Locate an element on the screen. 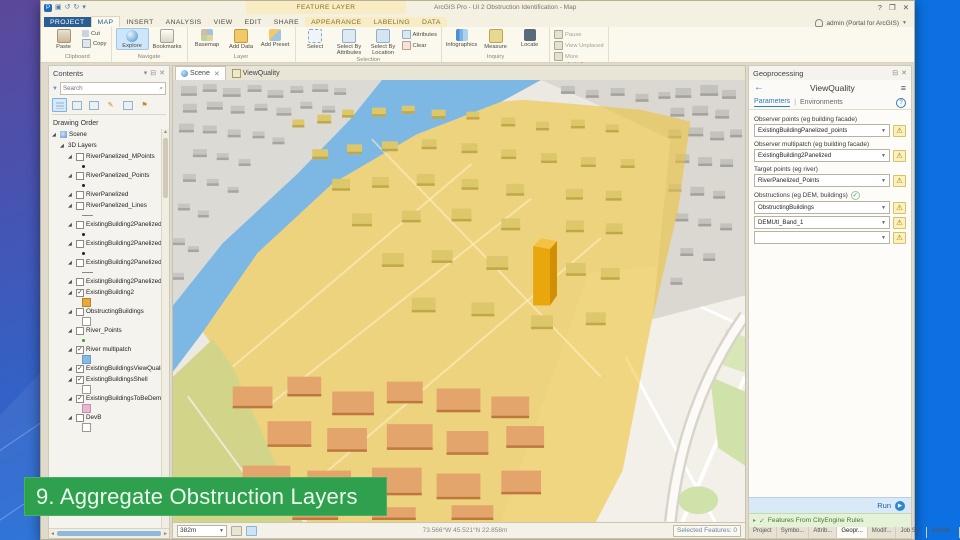  filter-icon: ▼ is located at coordinates (55, 89).